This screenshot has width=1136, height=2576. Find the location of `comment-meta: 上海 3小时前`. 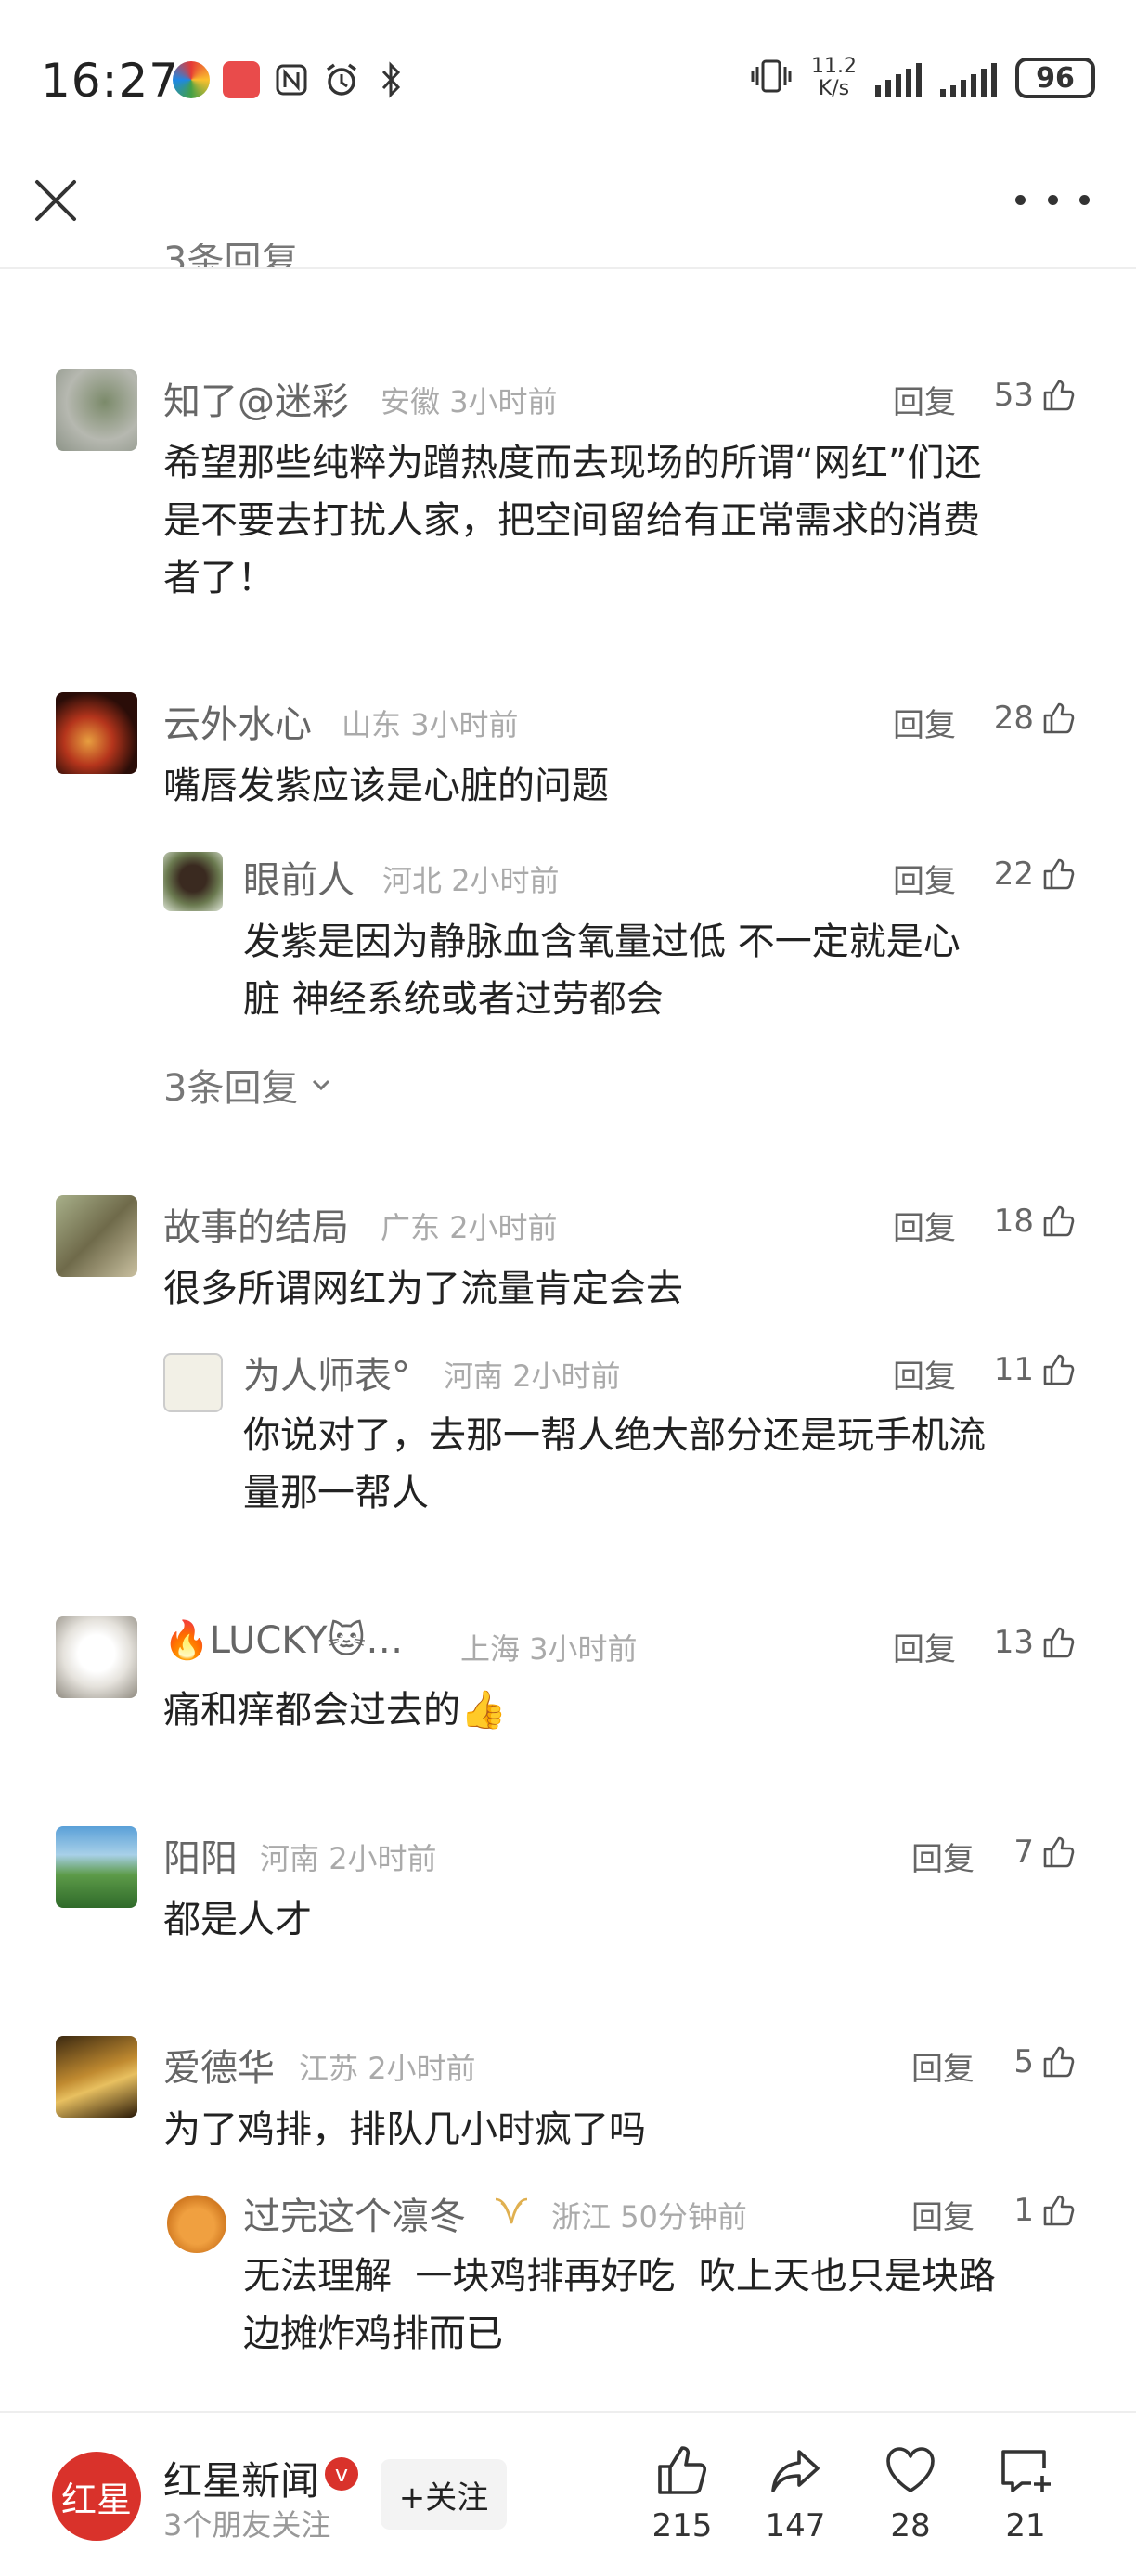

comment-meta: 上海 3小时前 is located at coordinates (549, 1649).